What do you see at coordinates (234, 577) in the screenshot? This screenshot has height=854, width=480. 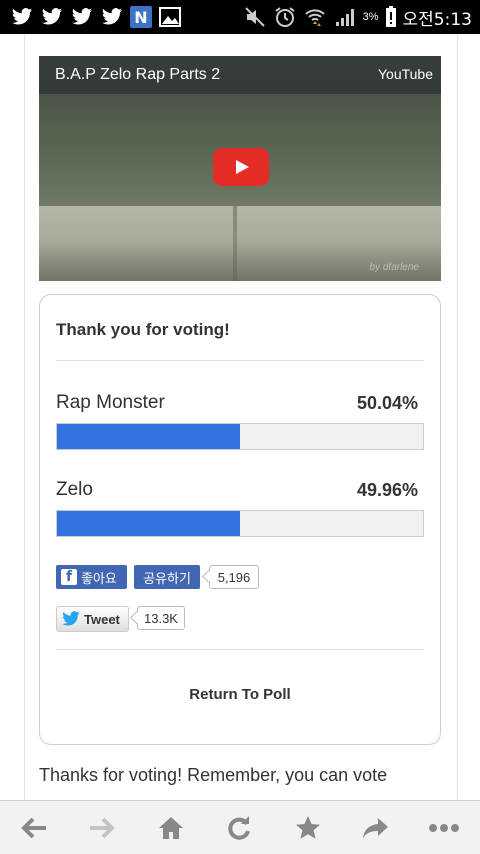 I see `facebook-share-count: 5,196` at bounding box center [234, 577].